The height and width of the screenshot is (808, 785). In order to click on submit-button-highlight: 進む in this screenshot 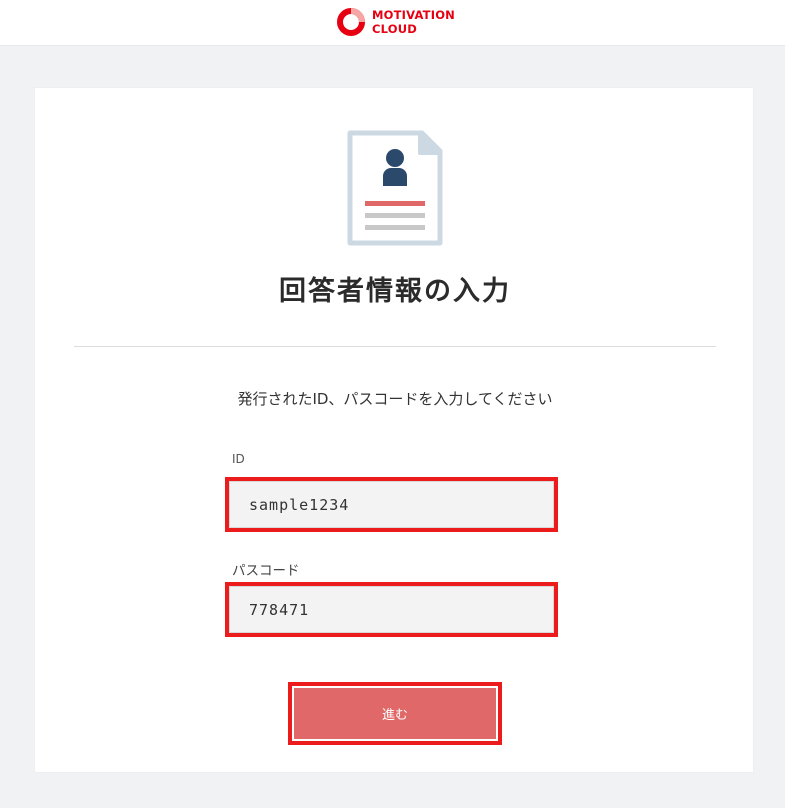, I will do `click(395, 713)`.